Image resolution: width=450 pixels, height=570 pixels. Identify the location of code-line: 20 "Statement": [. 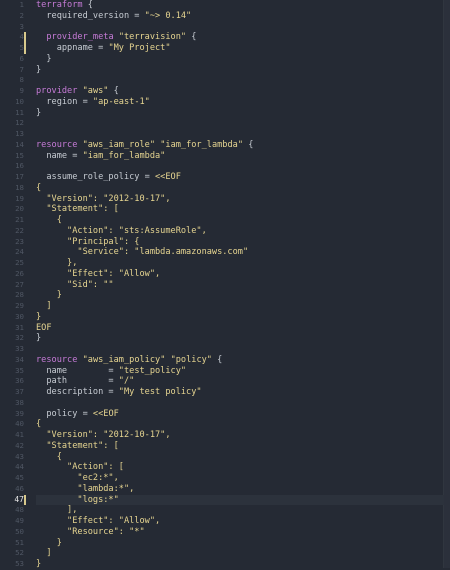
(222, 209).